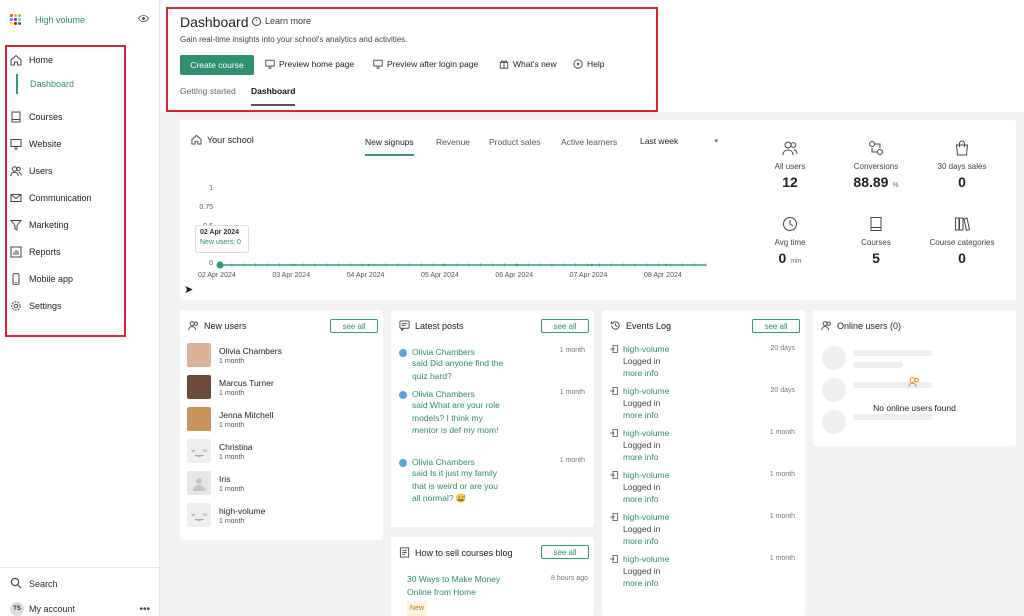 This screenshot has width=1024, height=616. Describe the element at coordinates (217, 65) in the screenshot. I see `create-course-button: Create course` at that location.